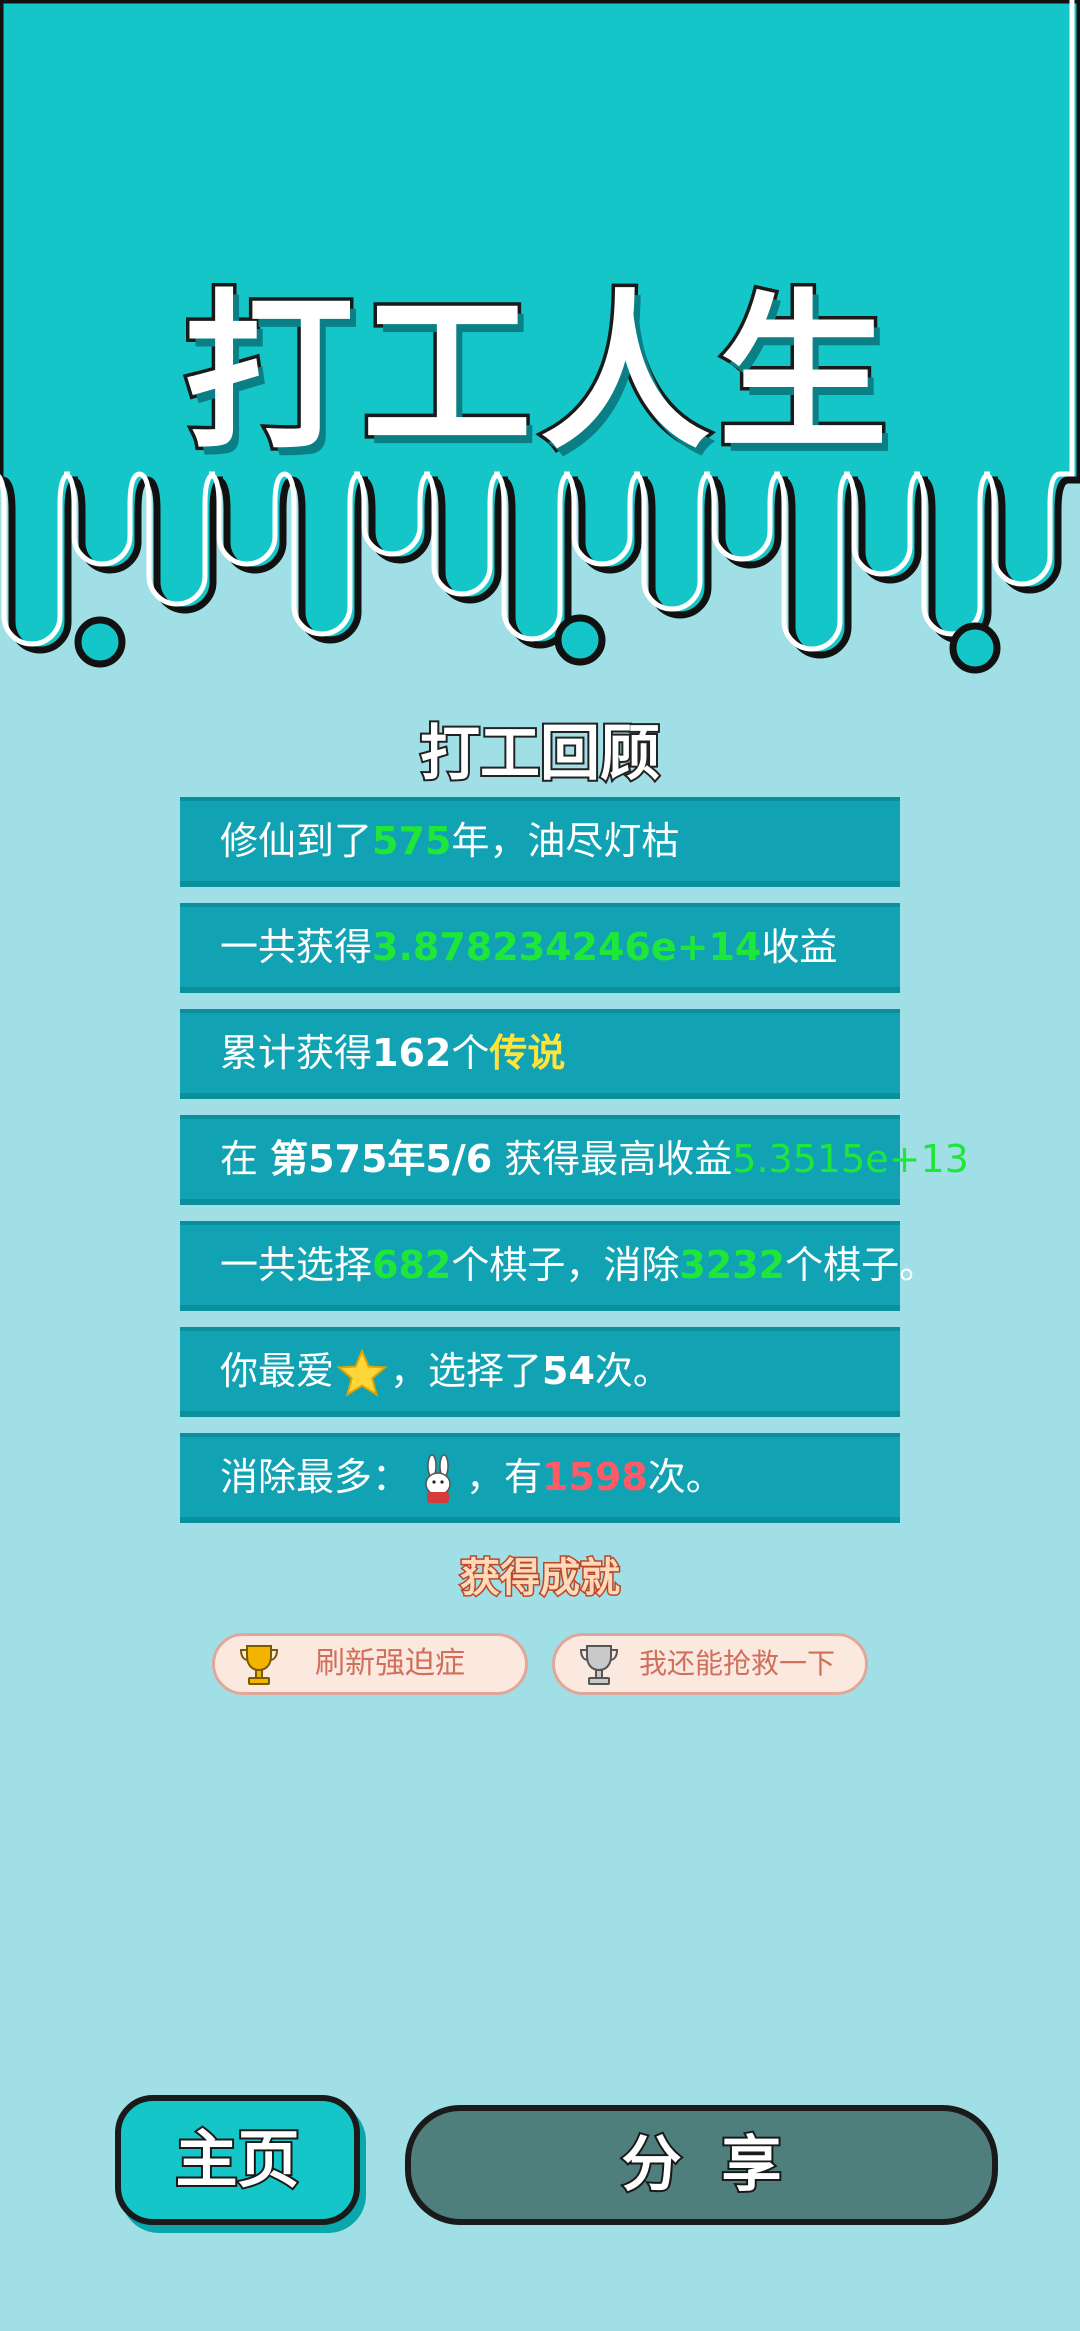  What do you see at coordinates (737, 1663) in the screenshot?
I see `achievement-label: 我还能抢救一下` at bounding box center [737, 1663].